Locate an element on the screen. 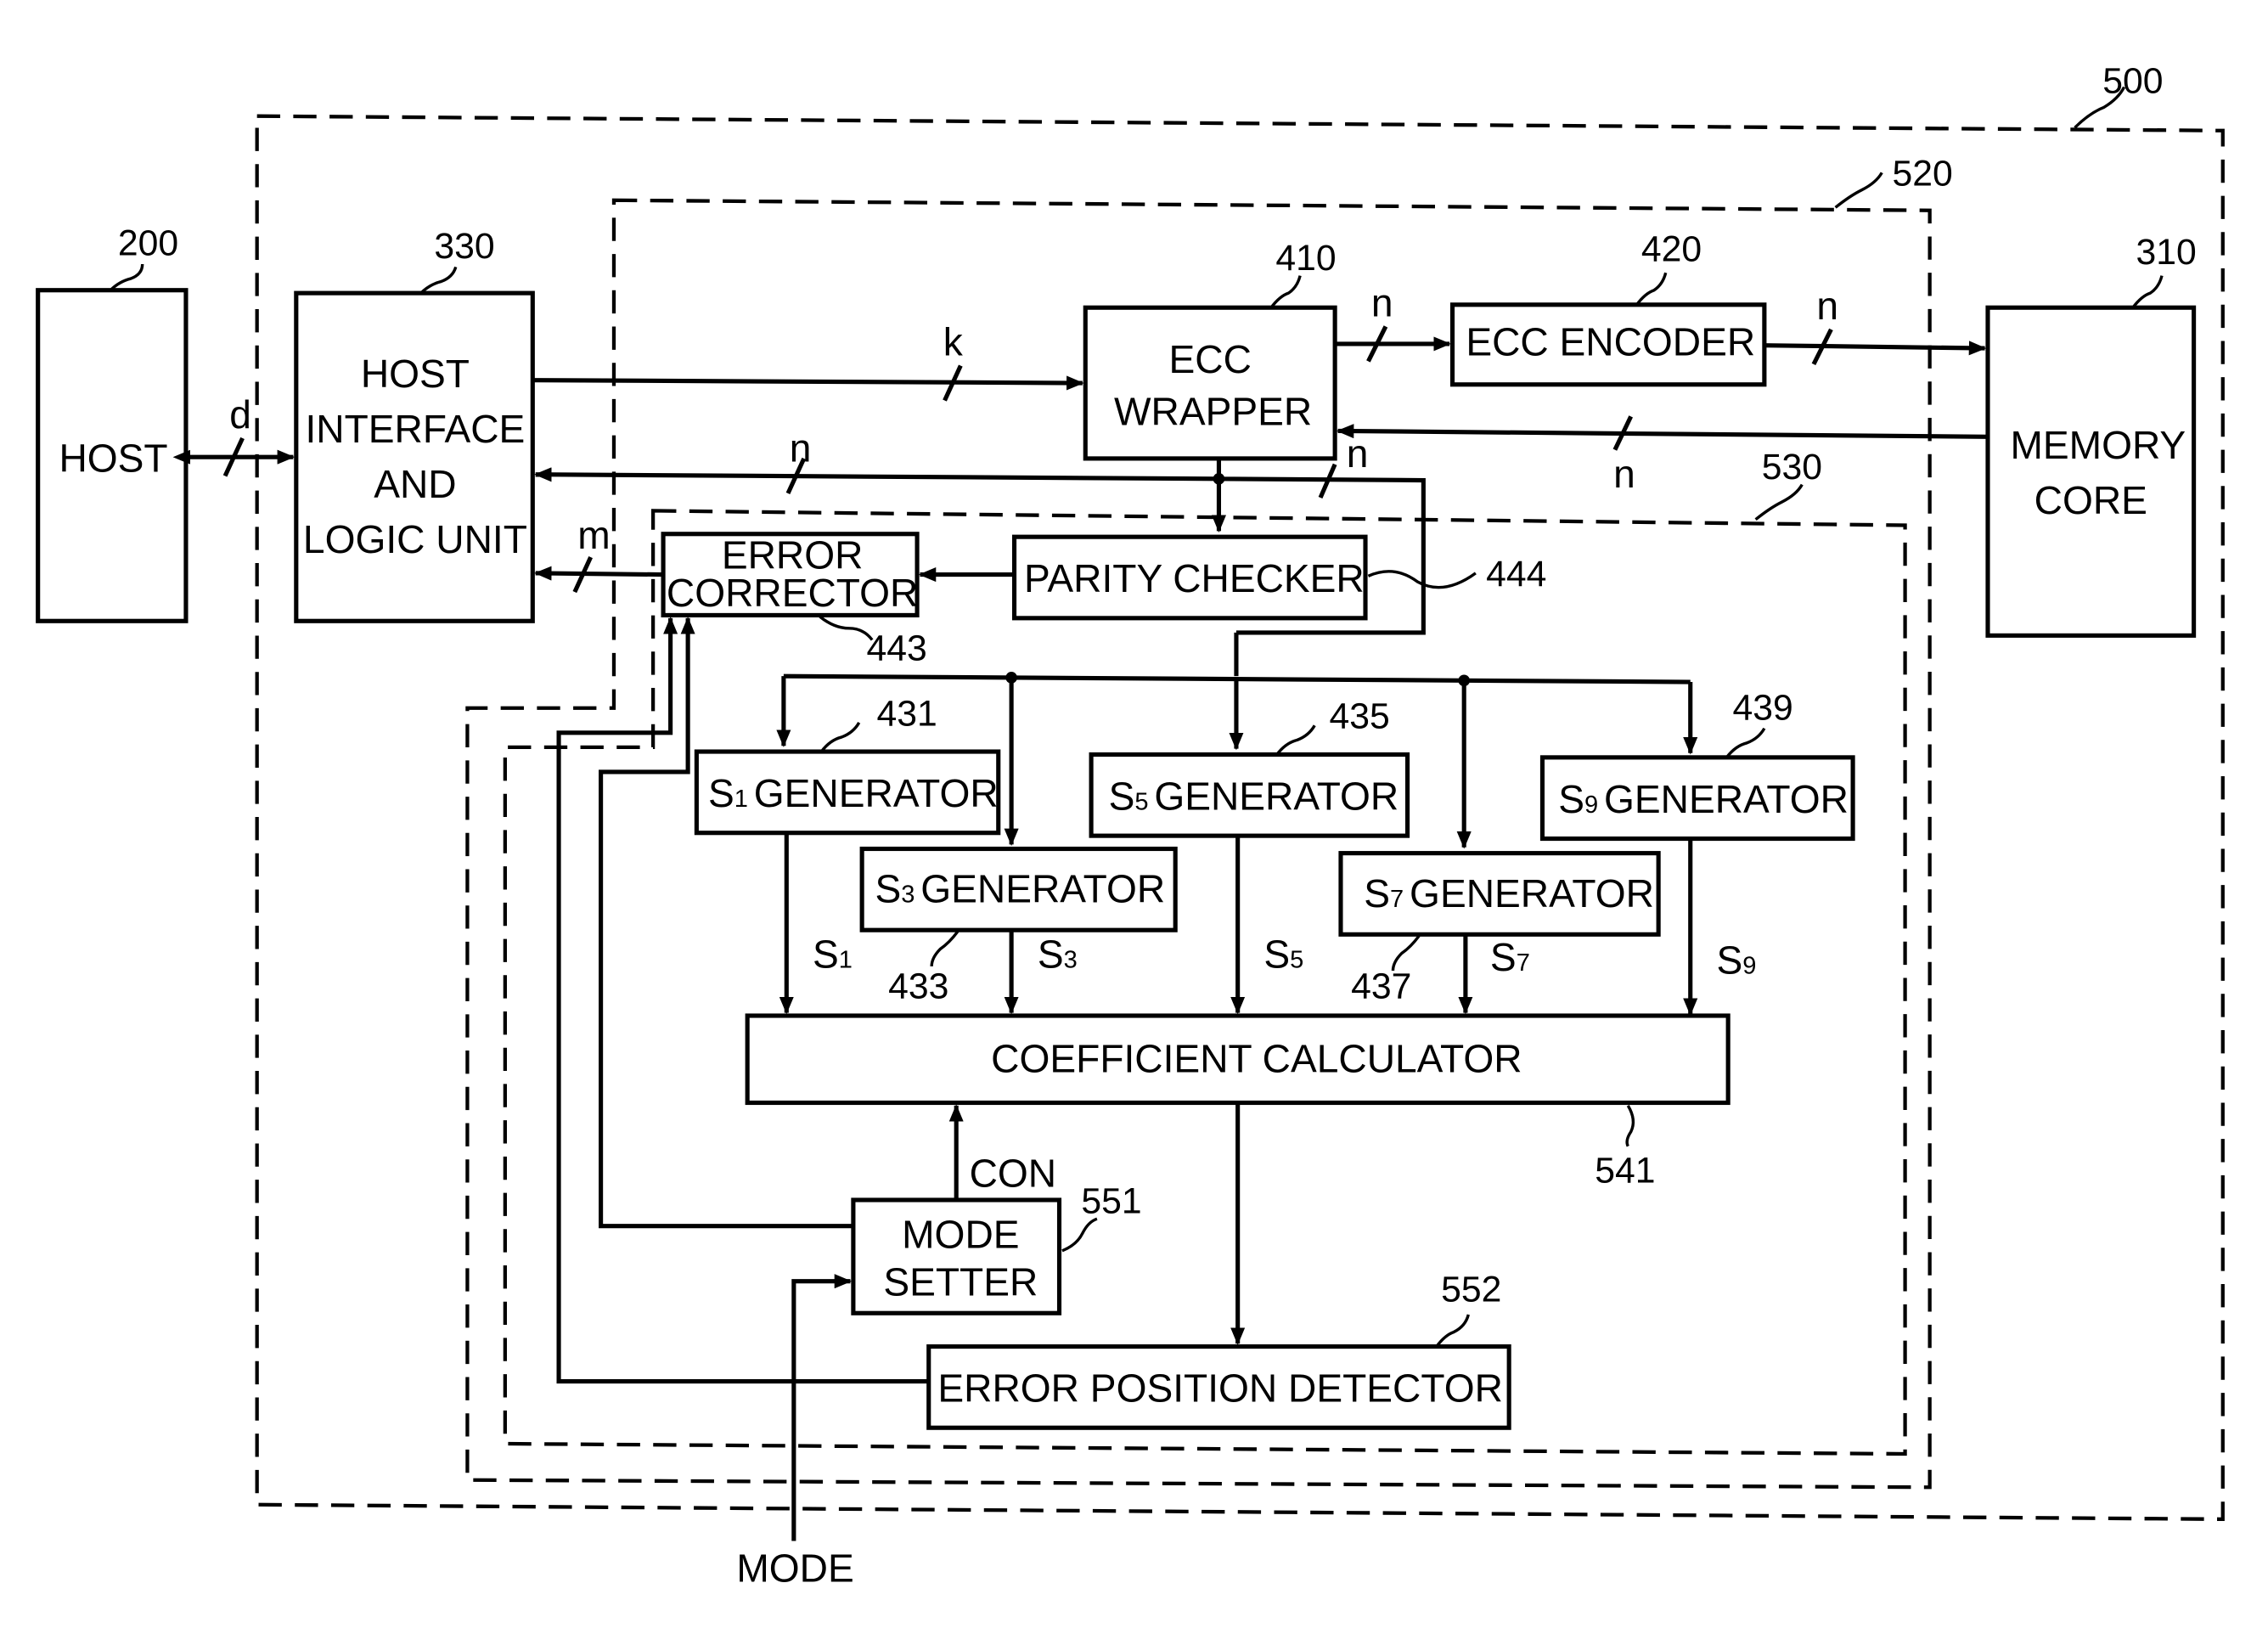 The image size is (2268, 1628). error-corrector-line-2: CORRECTOR is located at coordinates (792, 593).